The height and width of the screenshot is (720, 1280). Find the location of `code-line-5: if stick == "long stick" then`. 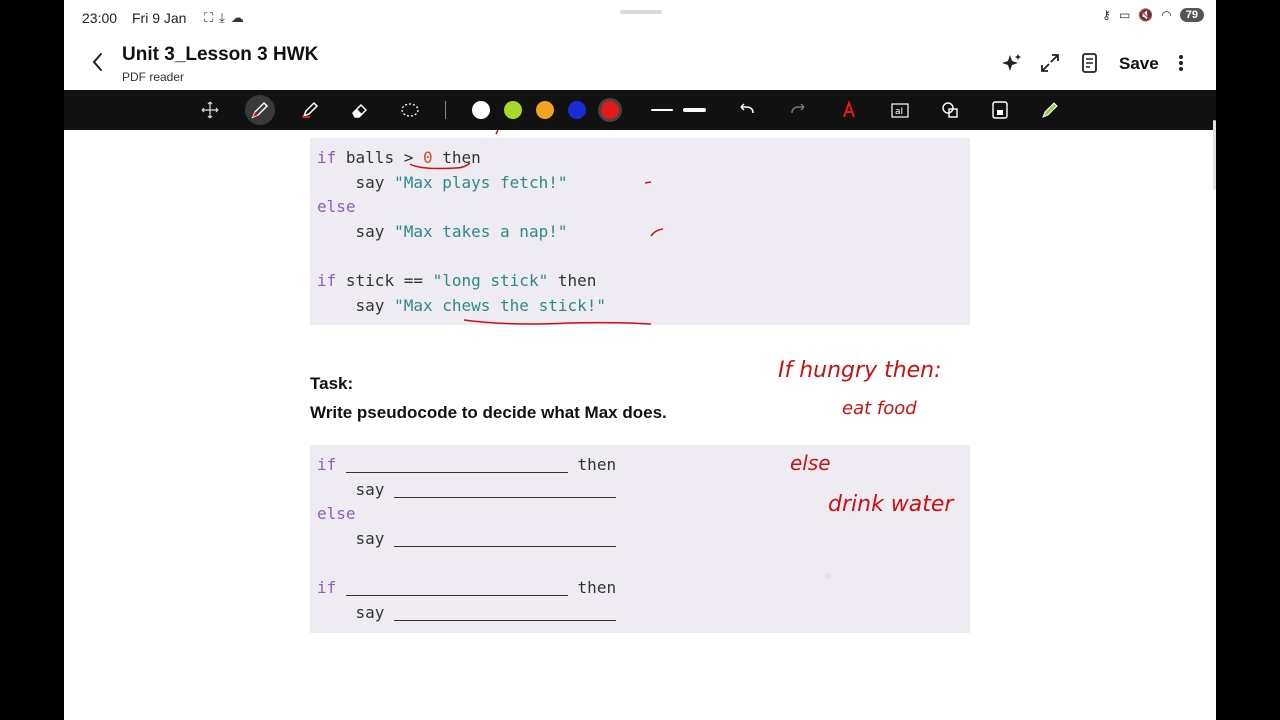

code-line-5: if stick == "long stick" then is located at coordinates (457, 280).